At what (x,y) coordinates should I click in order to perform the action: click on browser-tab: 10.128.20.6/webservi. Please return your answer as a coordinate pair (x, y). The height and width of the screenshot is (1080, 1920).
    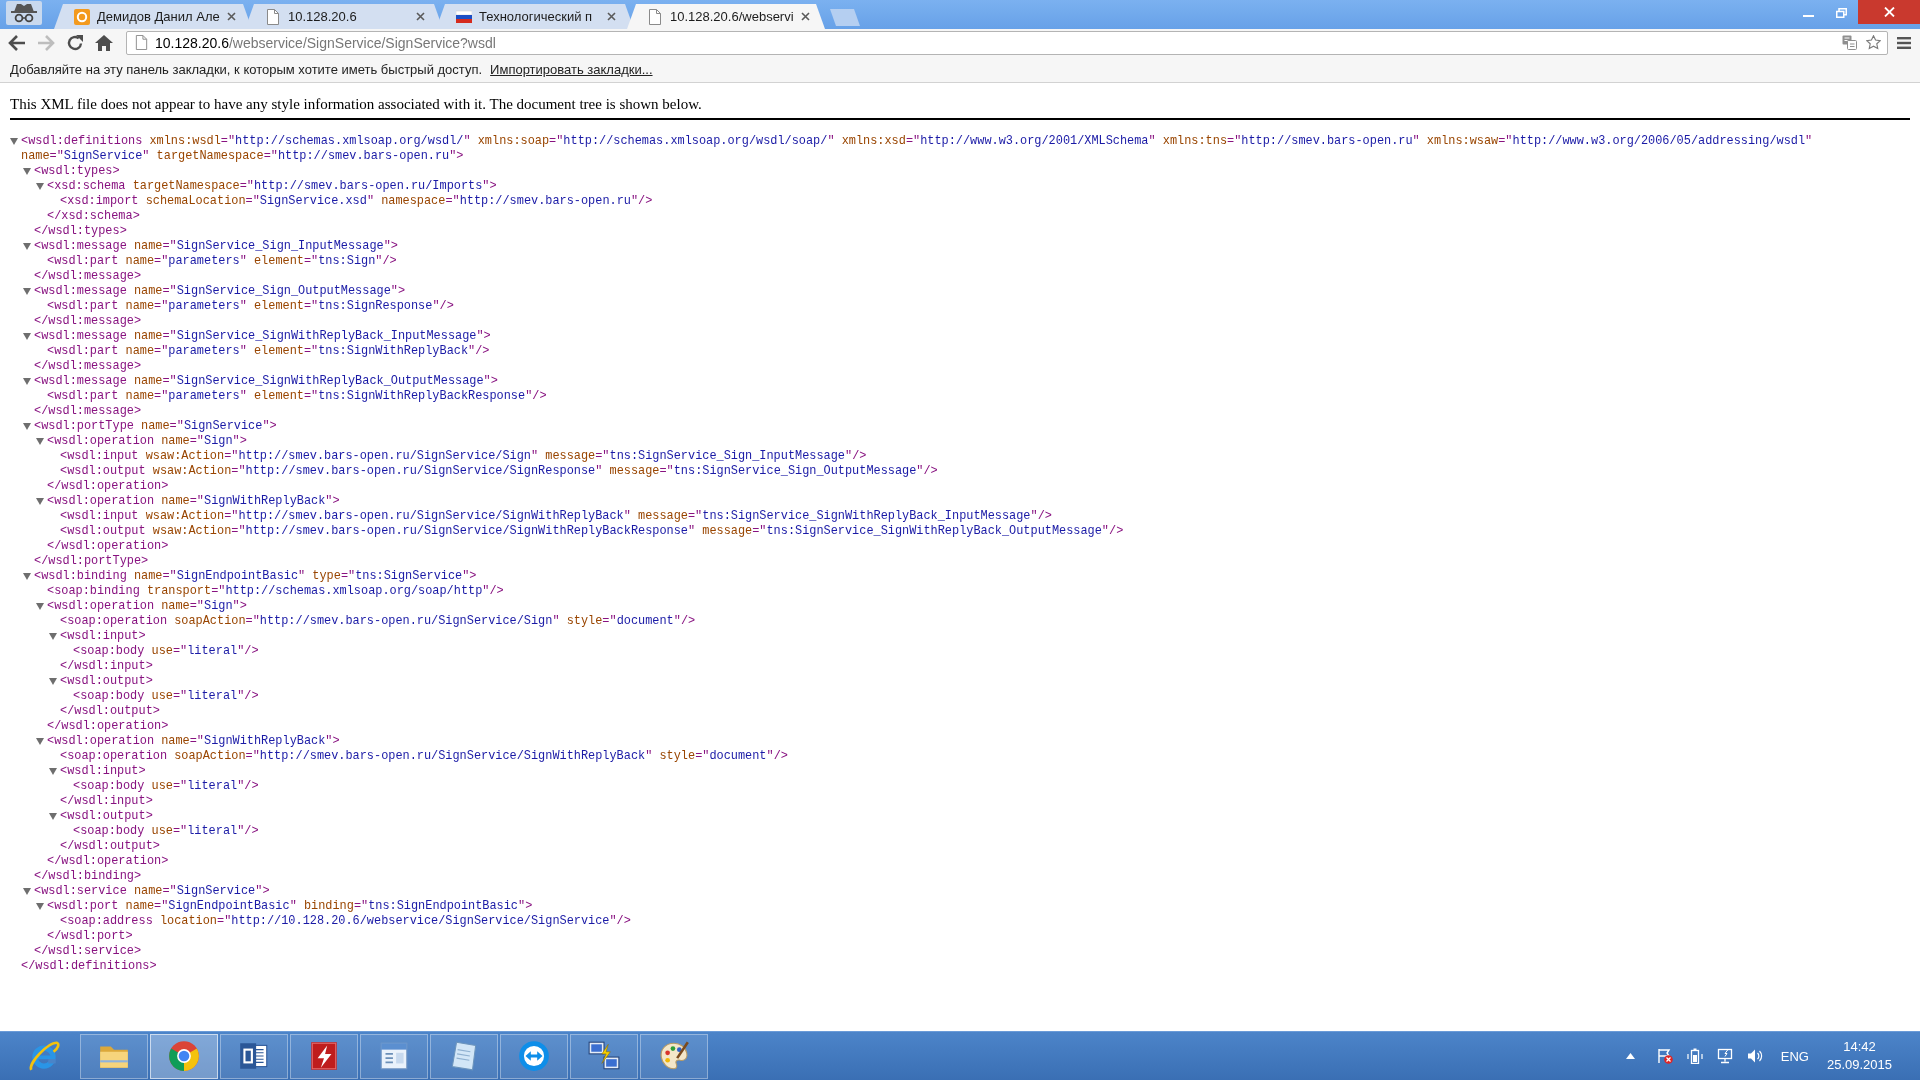
    Looking at the image, I should click on (726, 16).